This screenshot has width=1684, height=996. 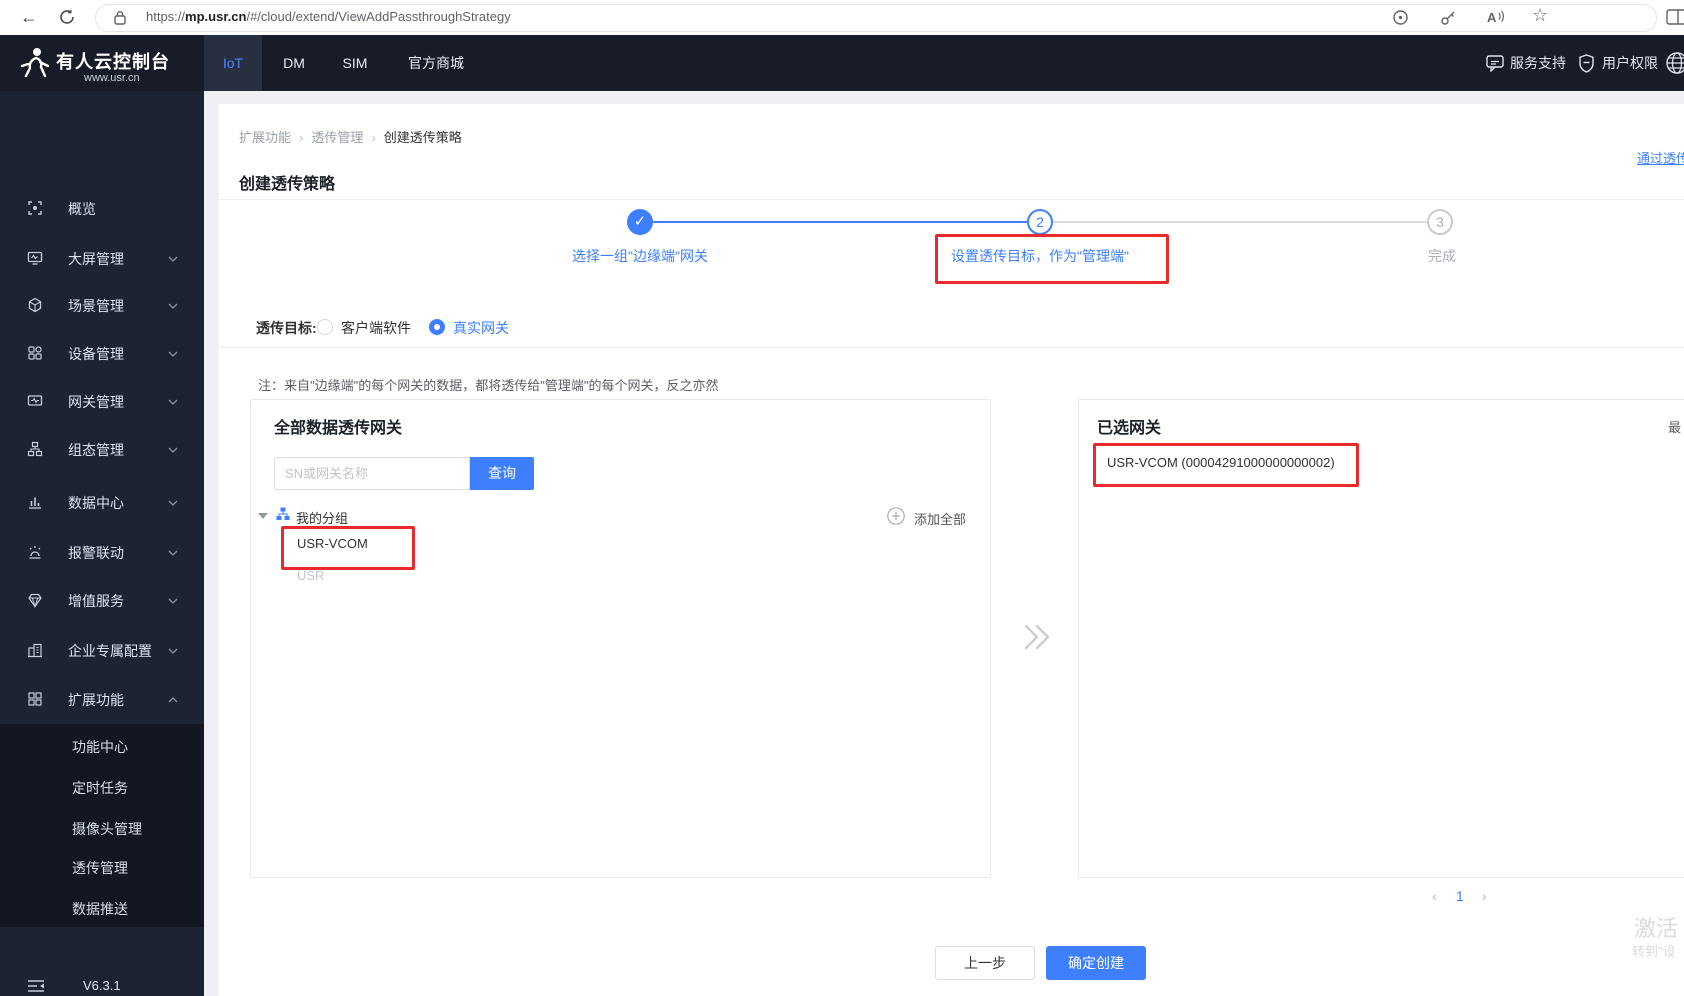 I want to click on all-gateways-title: 全部数据透传网关, so click(x=338, y=428).